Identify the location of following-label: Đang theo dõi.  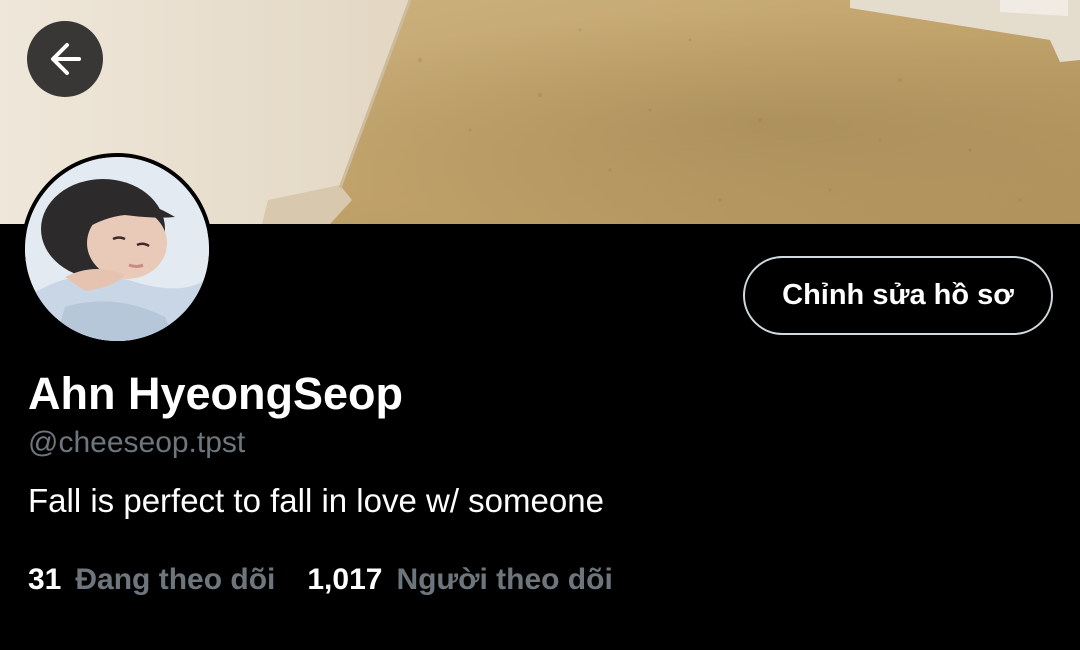
(175, 579).